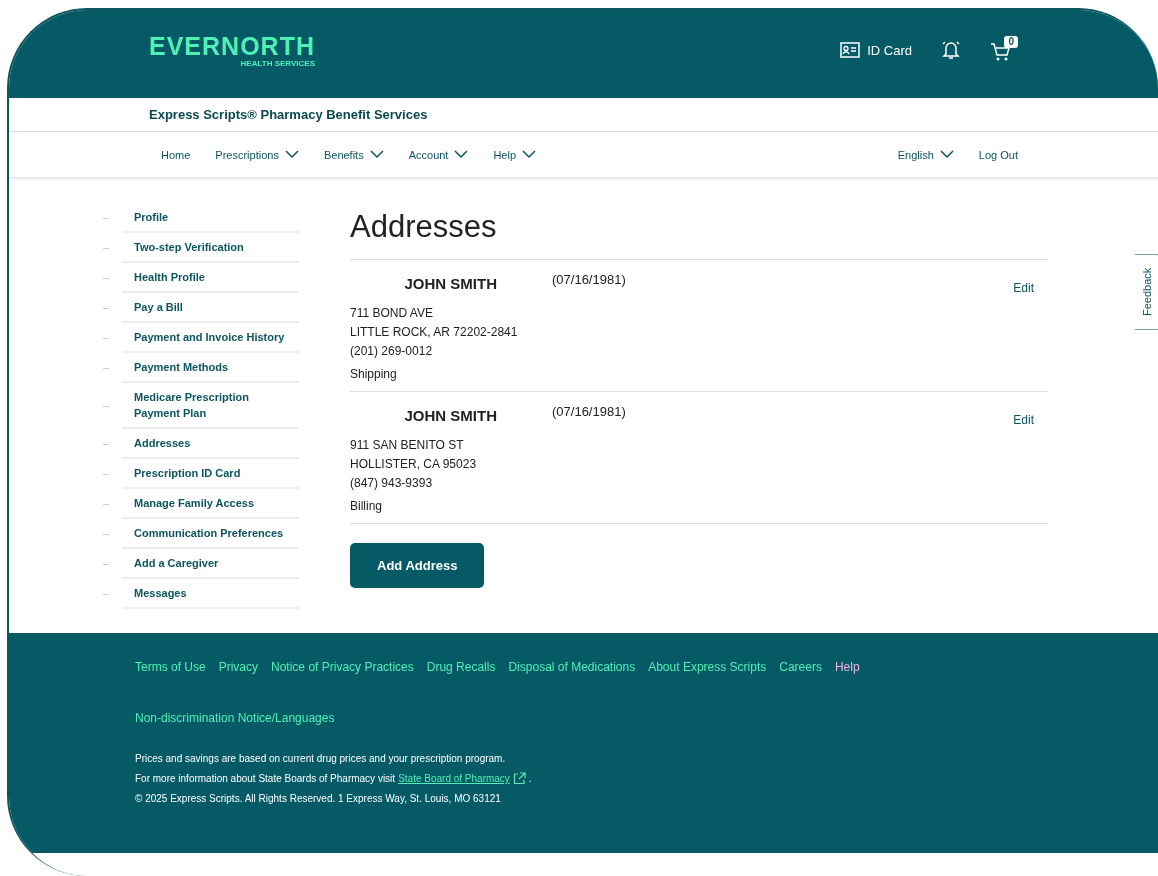 The image size is (1158, 876). I want to click on address-type: Billing, so click(366, 506).